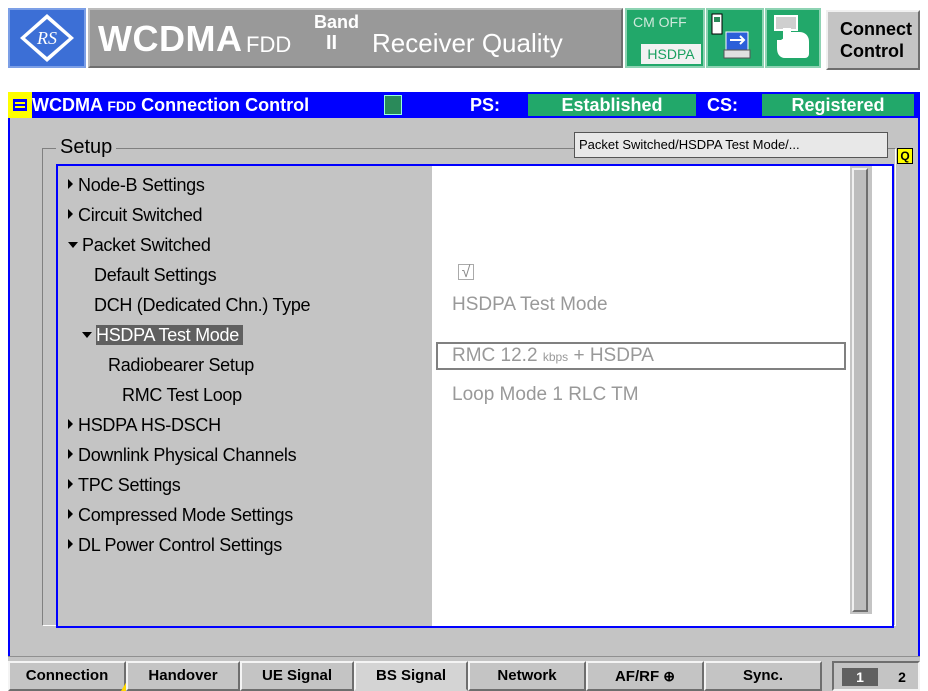  What do you see at coordinates (612, 105) in the screenshot?
I see `ps-status-value: Established` at bounding box center [612, 105].